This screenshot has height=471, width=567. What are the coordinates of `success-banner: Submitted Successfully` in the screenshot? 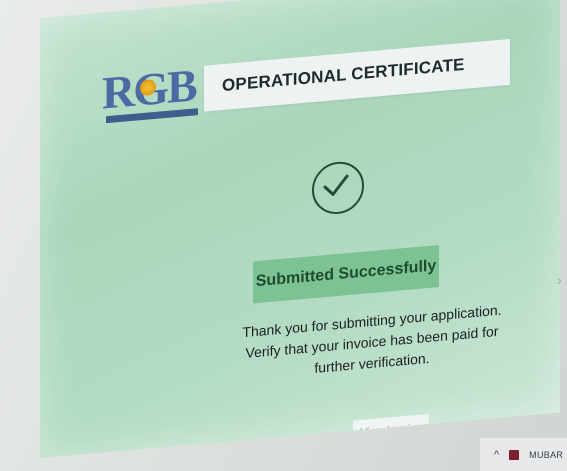 It's located at (346, 274).